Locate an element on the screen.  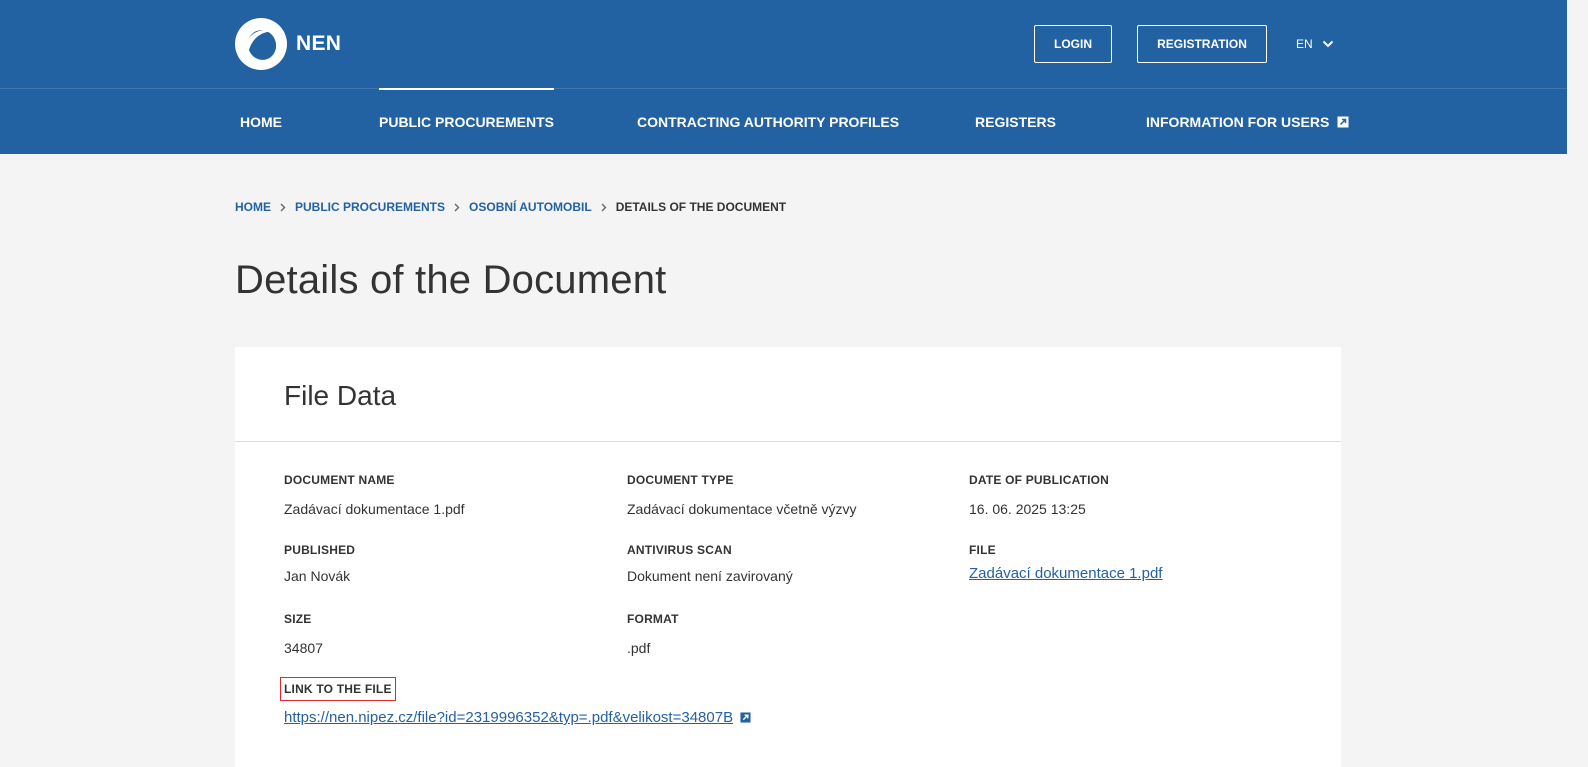
registration-button: REGISTRATION is located at coordinates (1202, 44).